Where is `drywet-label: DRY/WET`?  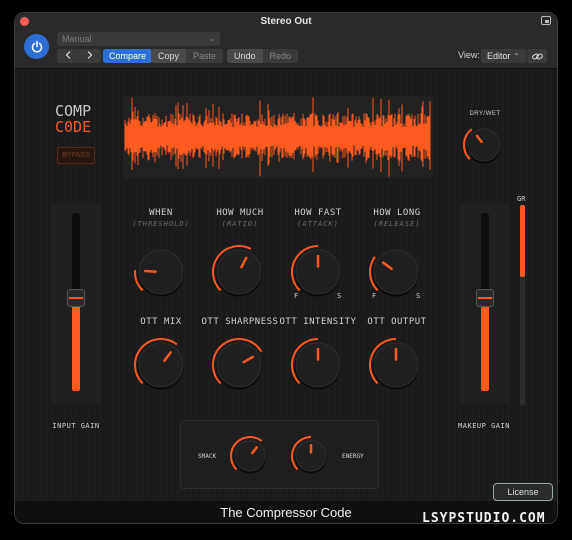
drywet-label: DRY/WET is located at coordinates (485, 114).